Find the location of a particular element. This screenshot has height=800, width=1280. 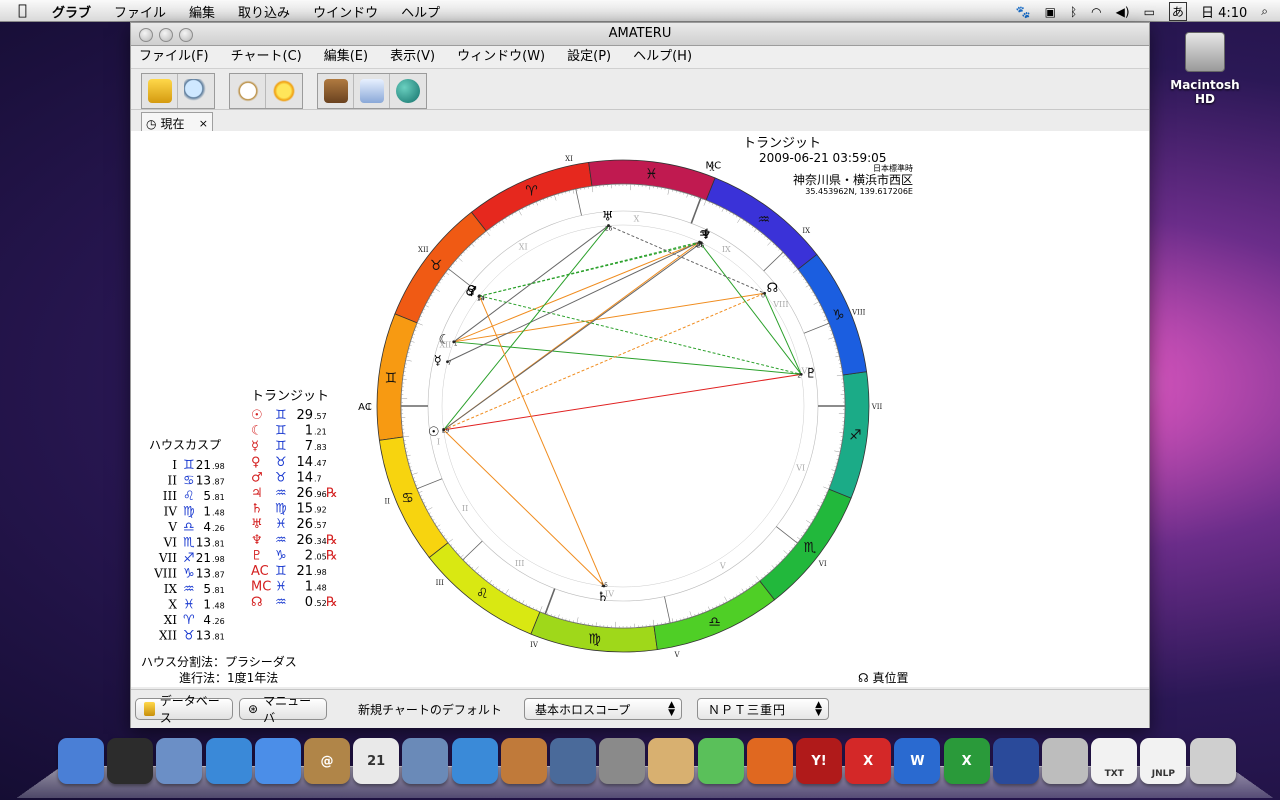

menubar-item: ヘルプ is located at coordinates (420, 11).